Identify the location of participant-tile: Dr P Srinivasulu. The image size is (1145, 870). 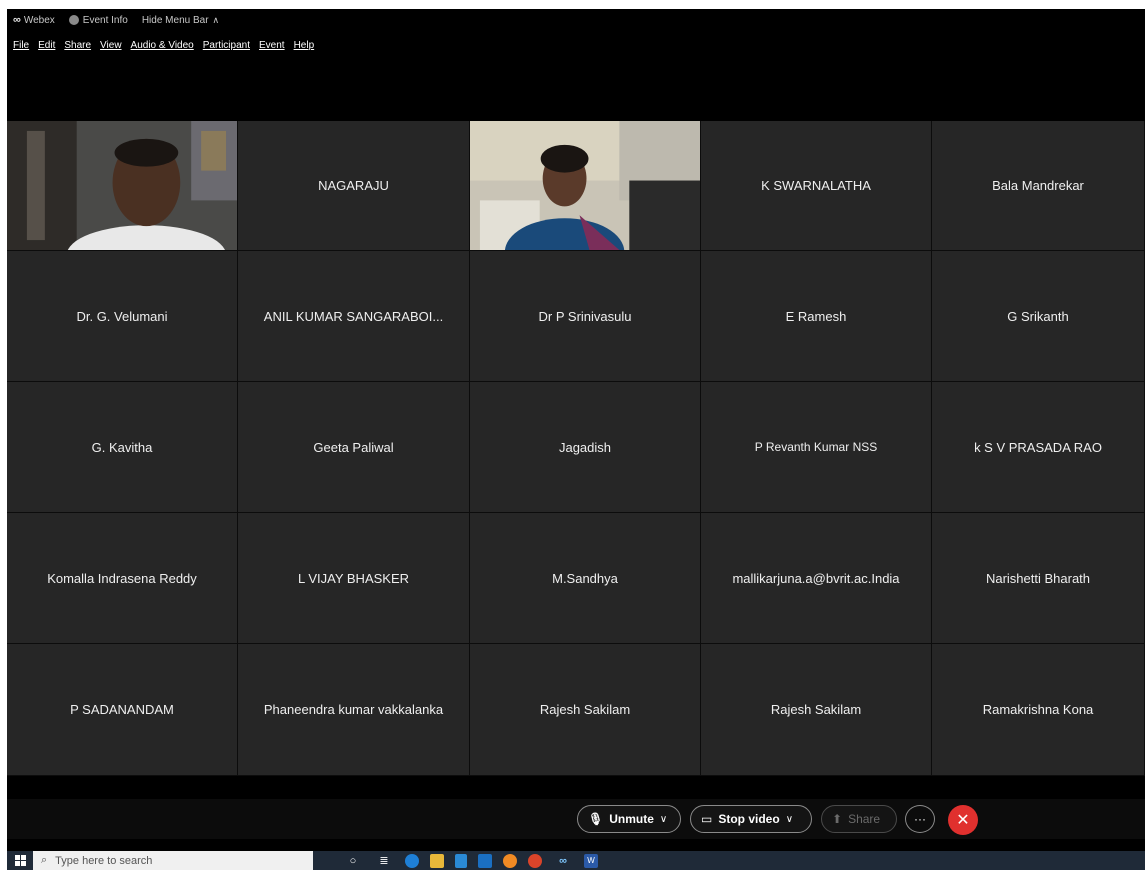
(585, 316).